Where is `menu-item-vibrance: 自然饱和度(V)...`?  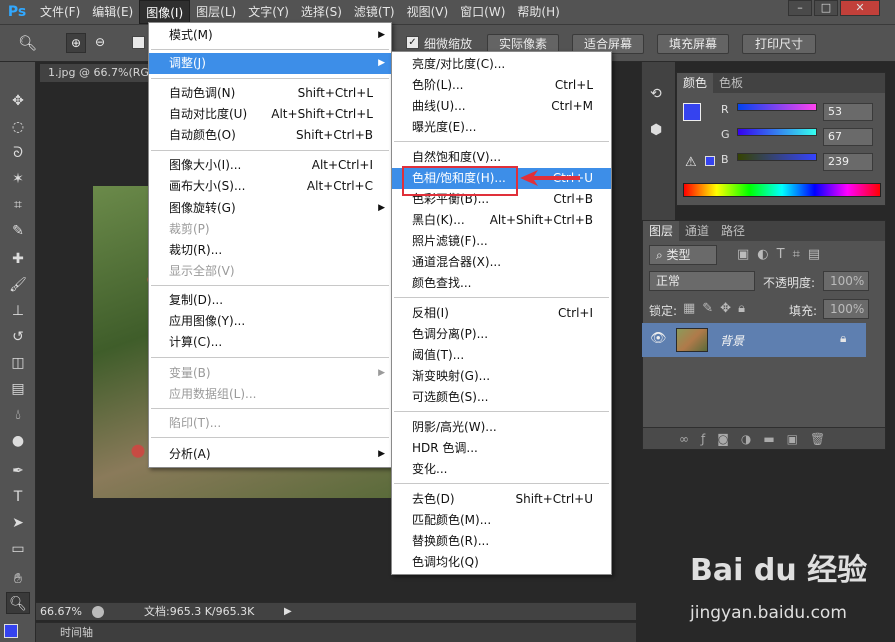 menu-item-vibrance: 自然饱和度(V)... is located at coordinates (501, 157).